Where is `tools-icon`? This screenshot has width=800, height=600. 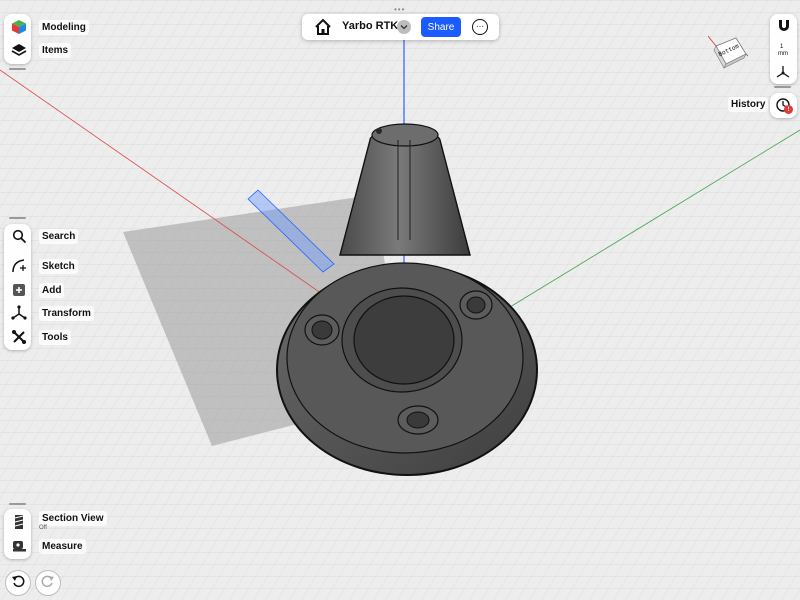 tools-icon is located at coordinates (19, 337).